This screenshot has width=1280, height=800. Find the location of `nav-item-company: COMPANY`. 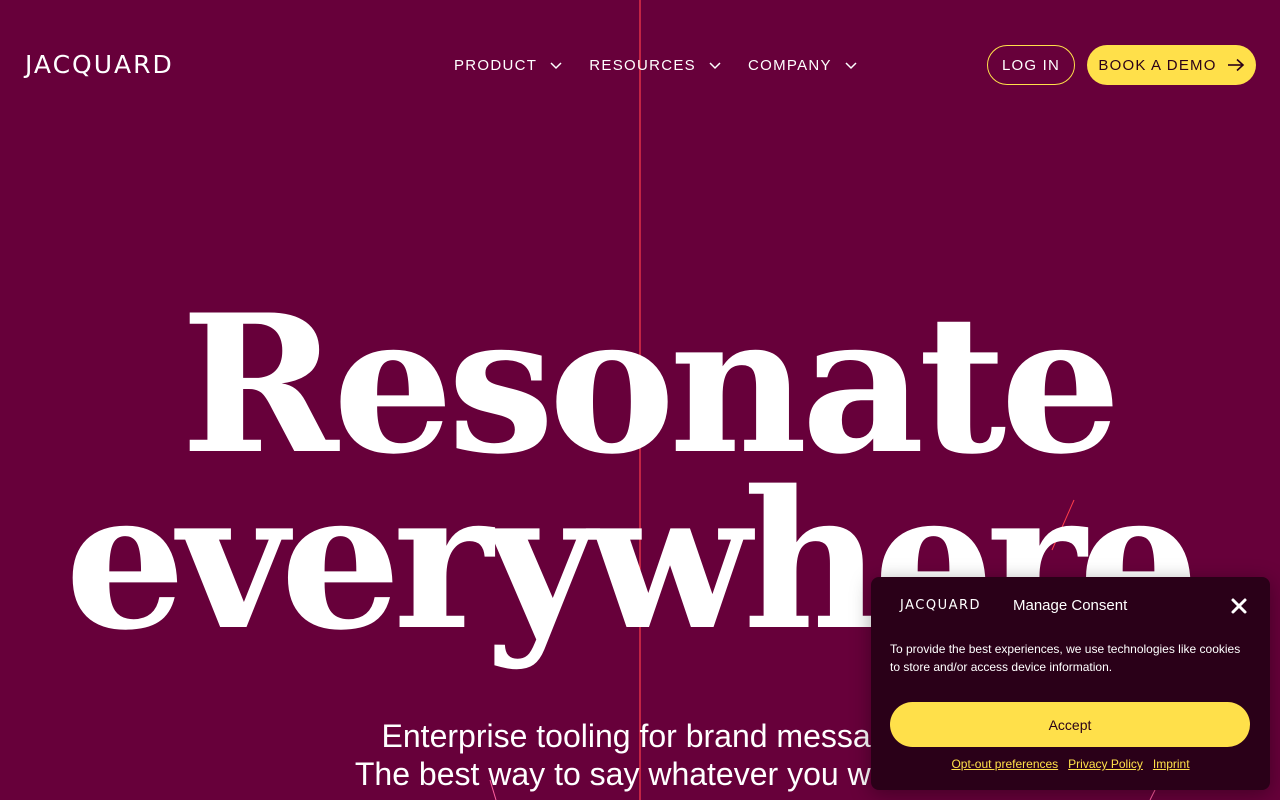

nav-item-company: COMPANY is located at coordinates (803, 65).